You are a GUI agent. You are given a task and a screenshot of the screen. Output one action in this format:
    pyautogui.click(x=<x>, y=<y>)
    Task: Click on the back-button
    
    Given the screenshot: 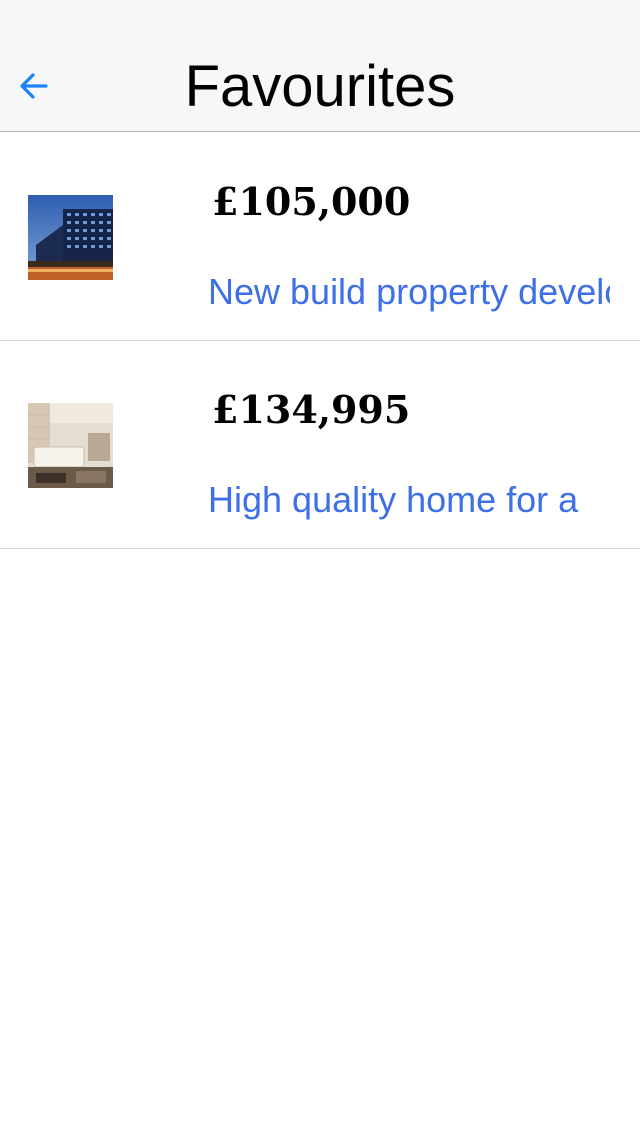 What is the action you would take?
    pyautogui.click(x=34, y=86)
    